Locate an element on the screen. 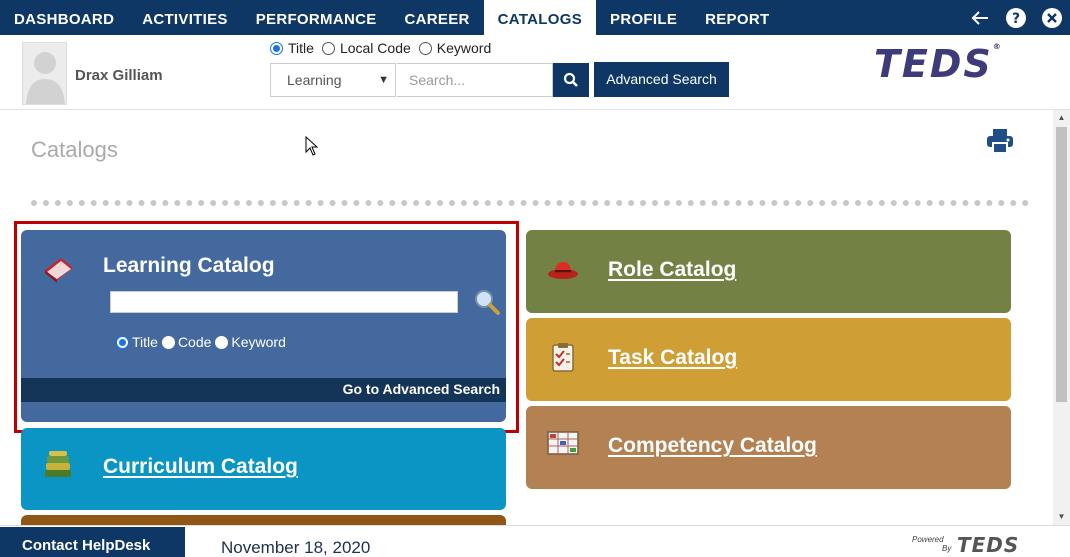  learning-mode-title: Title is located at coordinates (137, 342).